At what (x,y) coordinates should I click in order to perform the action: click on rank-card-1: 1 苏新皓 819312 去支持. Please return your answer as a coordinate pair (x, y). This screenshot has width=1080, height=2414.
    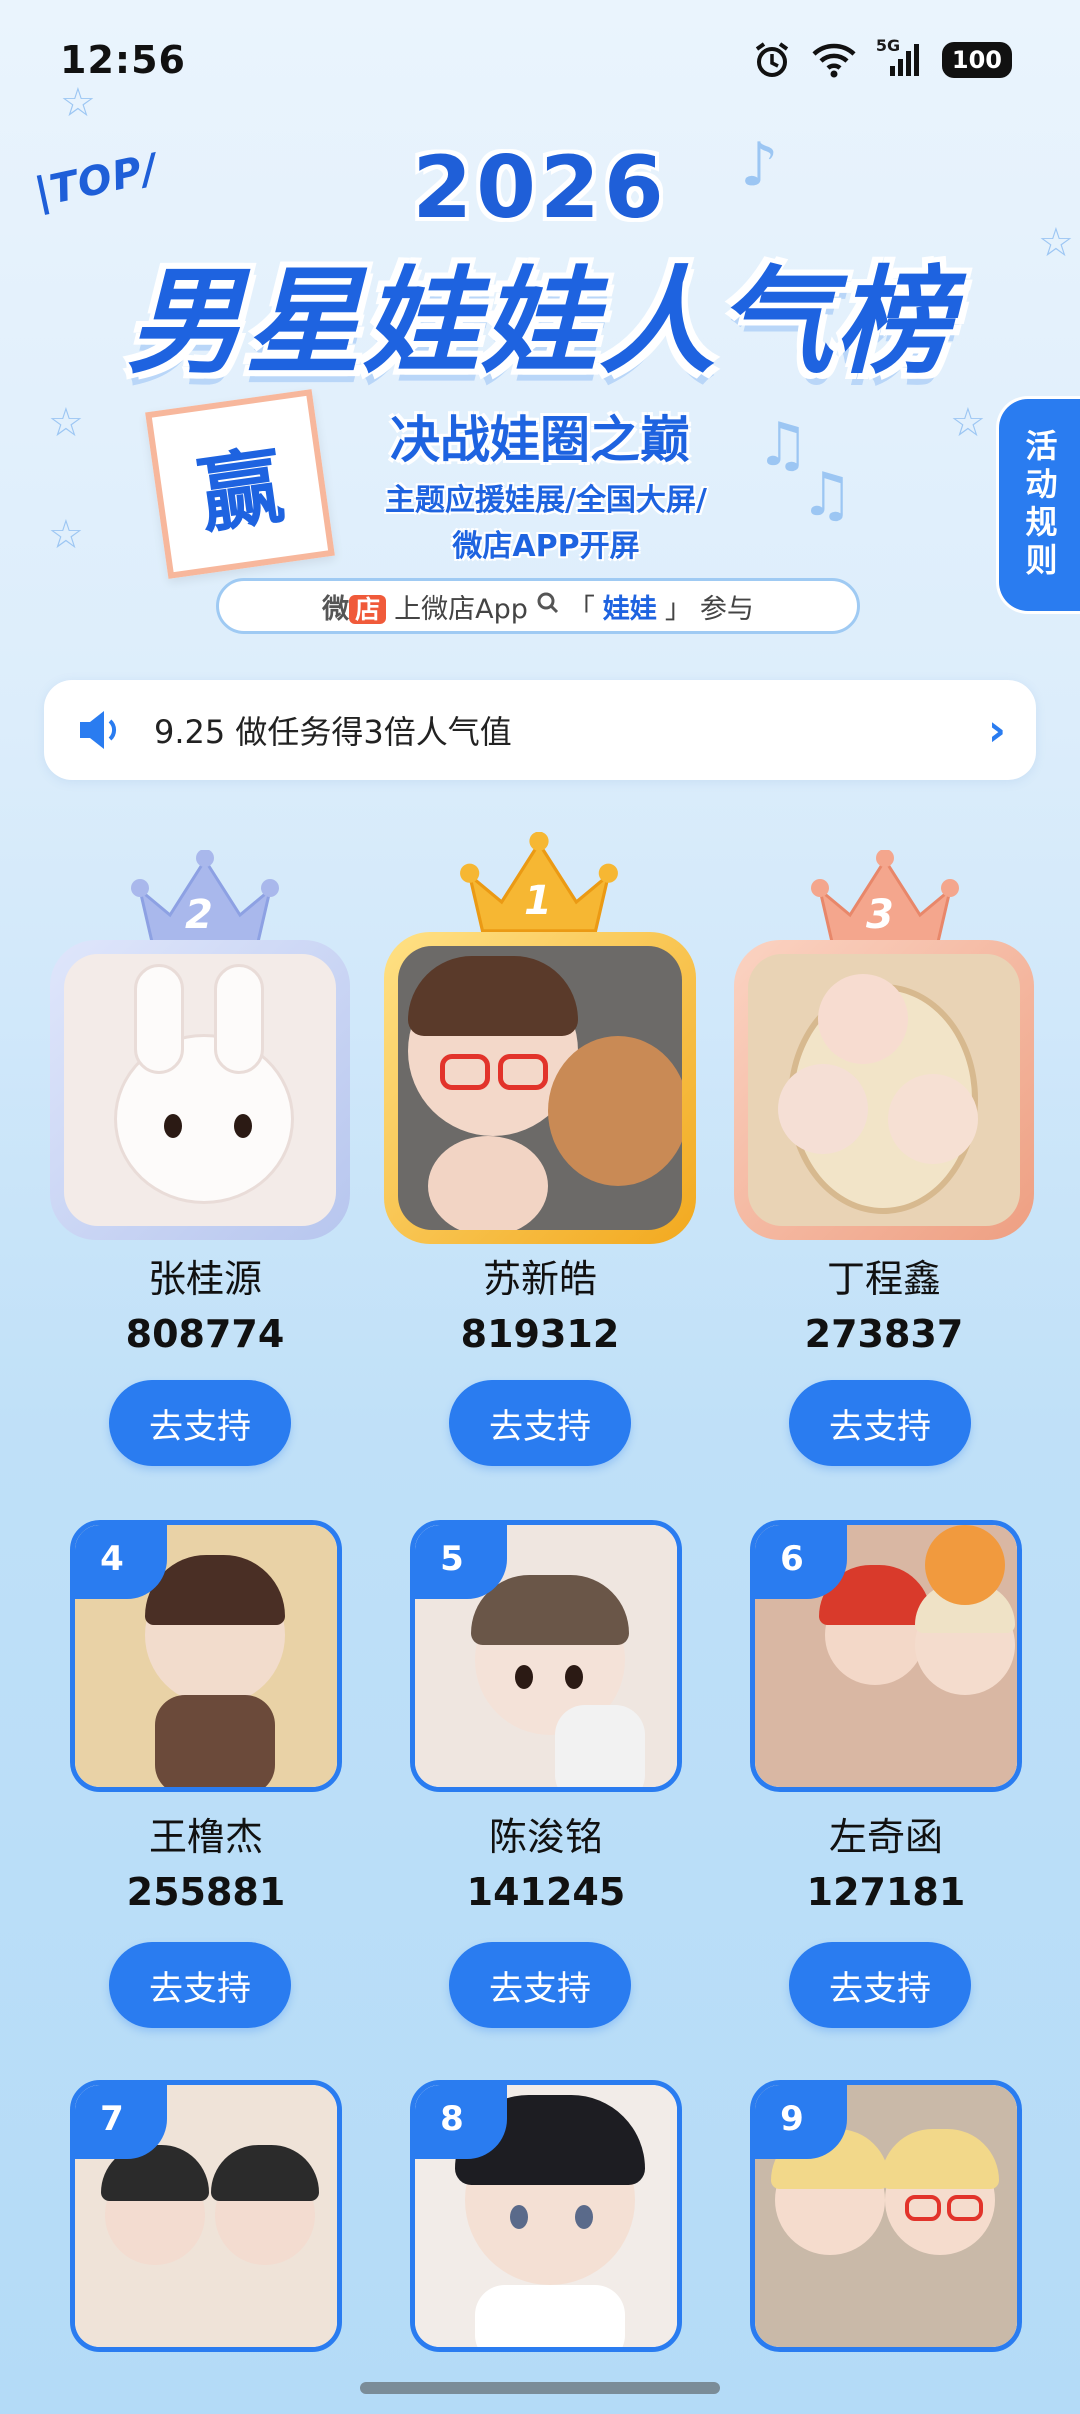
    Looking at the image, I should click on (540, 1156).